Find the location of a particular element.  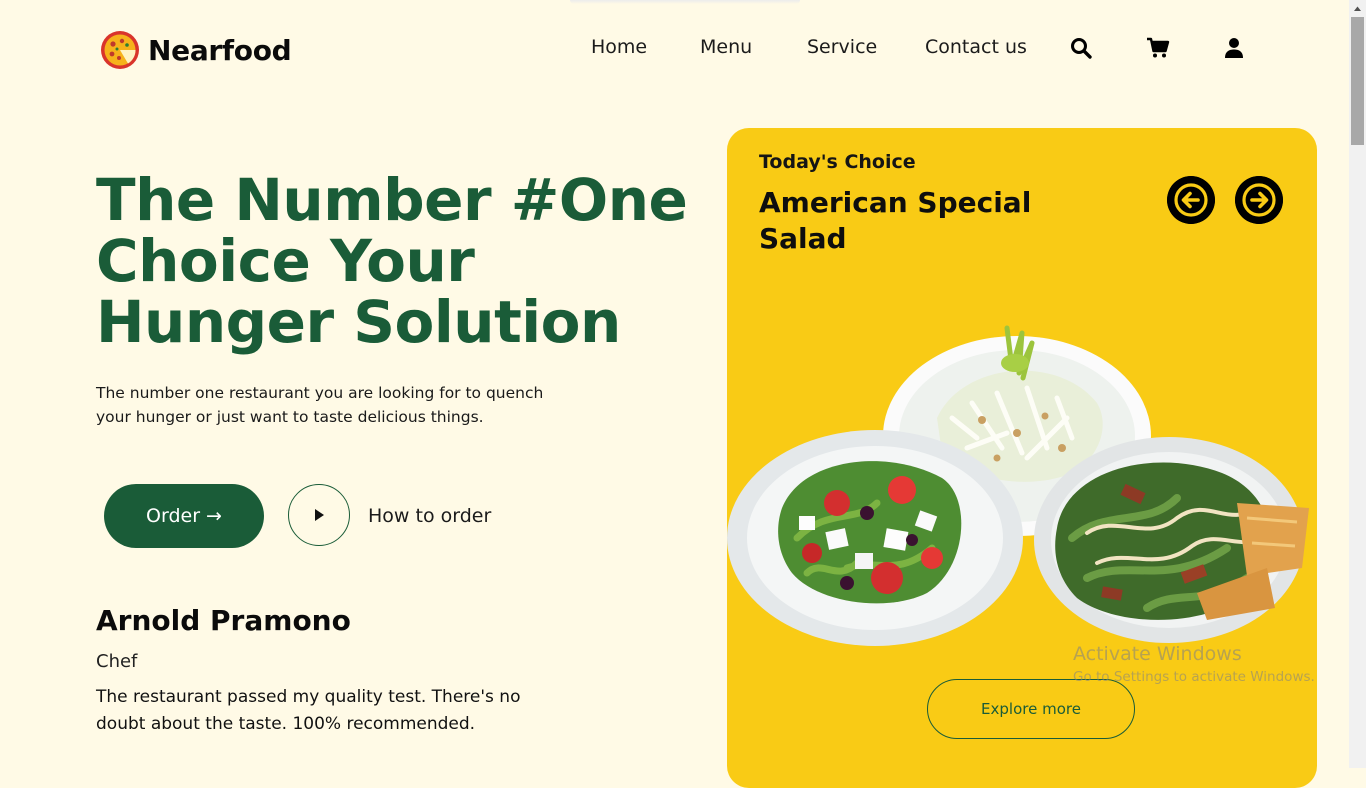

reviewer-role: Chef is located at coordinates (117, 661).